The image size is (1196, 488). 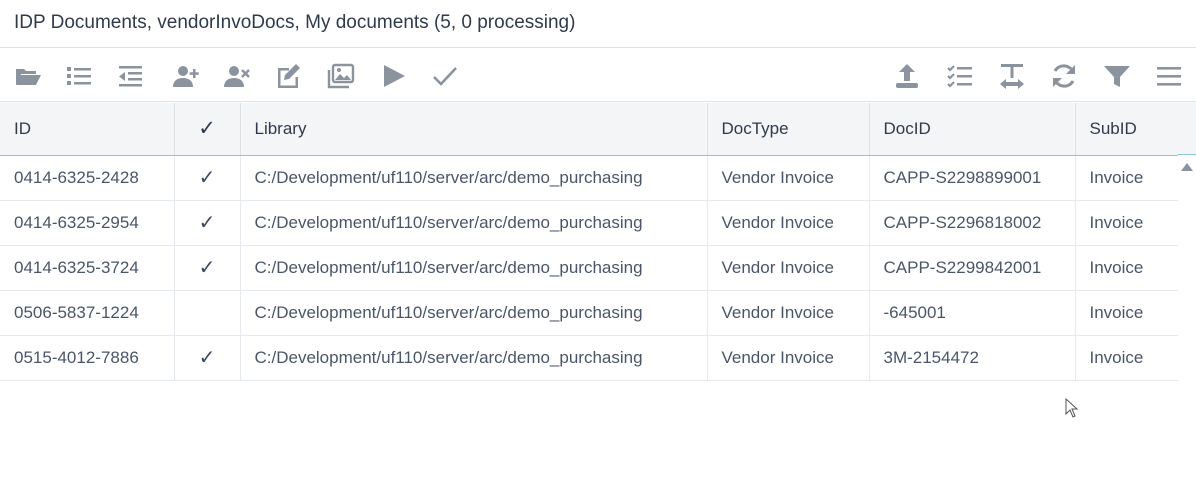 I want to click on text-width-icon, so click(x=1012, y=76).